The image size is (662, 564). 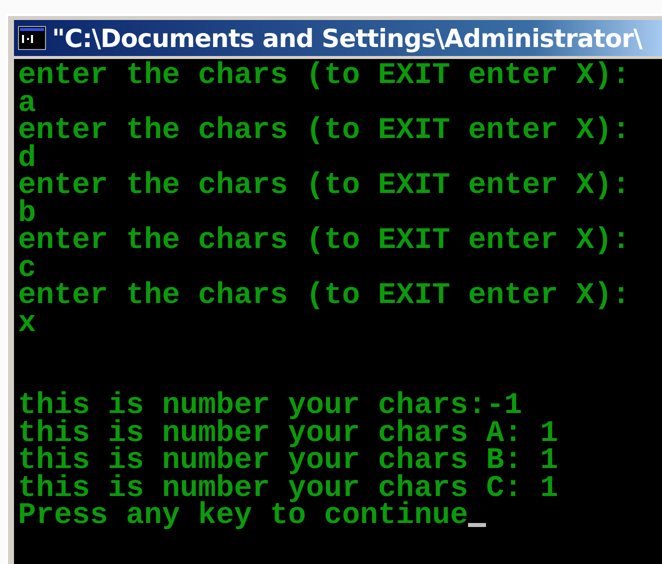 I want to click on command-prompt-icon, so click(x=32, y=38).